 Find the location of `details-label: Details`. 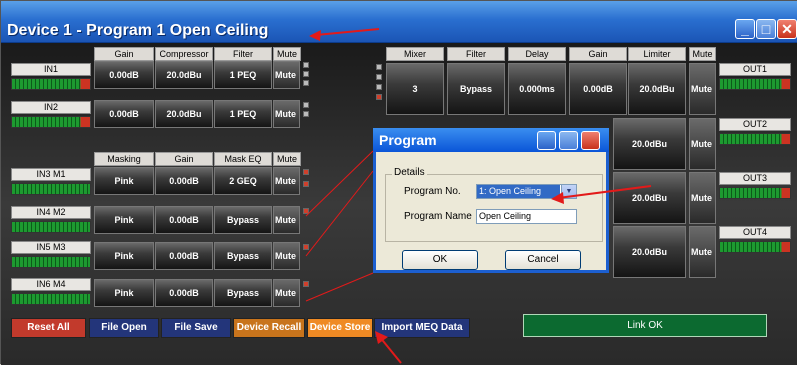

details-label: Details is located at coordinates (409, 172).